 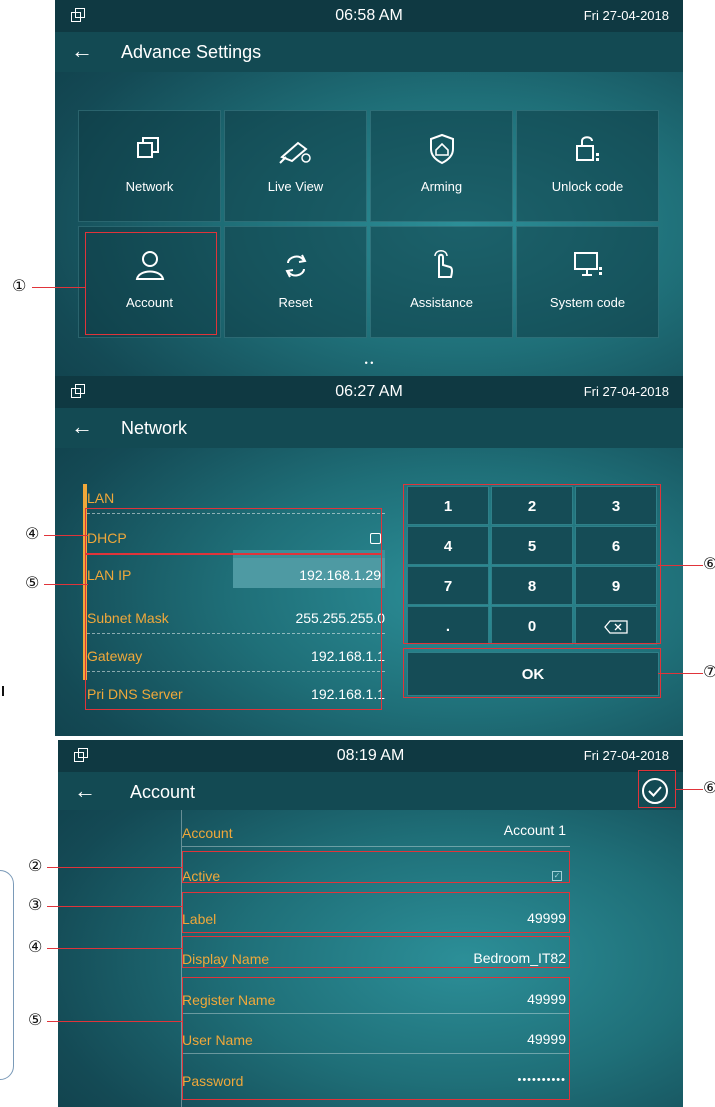 What do you see at coordinates (369, 392) in the screenshot?
I see `status-bar: 06:27 AM Fri 27-04-2018` at bounding box center [369, 392].